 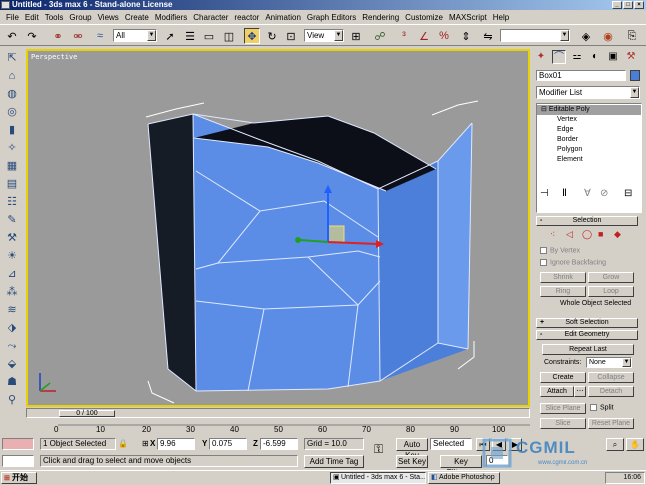 What do you see at coordinates (617, 5) in the screenshot?
I see `minimize-button: _` at bounding box center [617, 5].